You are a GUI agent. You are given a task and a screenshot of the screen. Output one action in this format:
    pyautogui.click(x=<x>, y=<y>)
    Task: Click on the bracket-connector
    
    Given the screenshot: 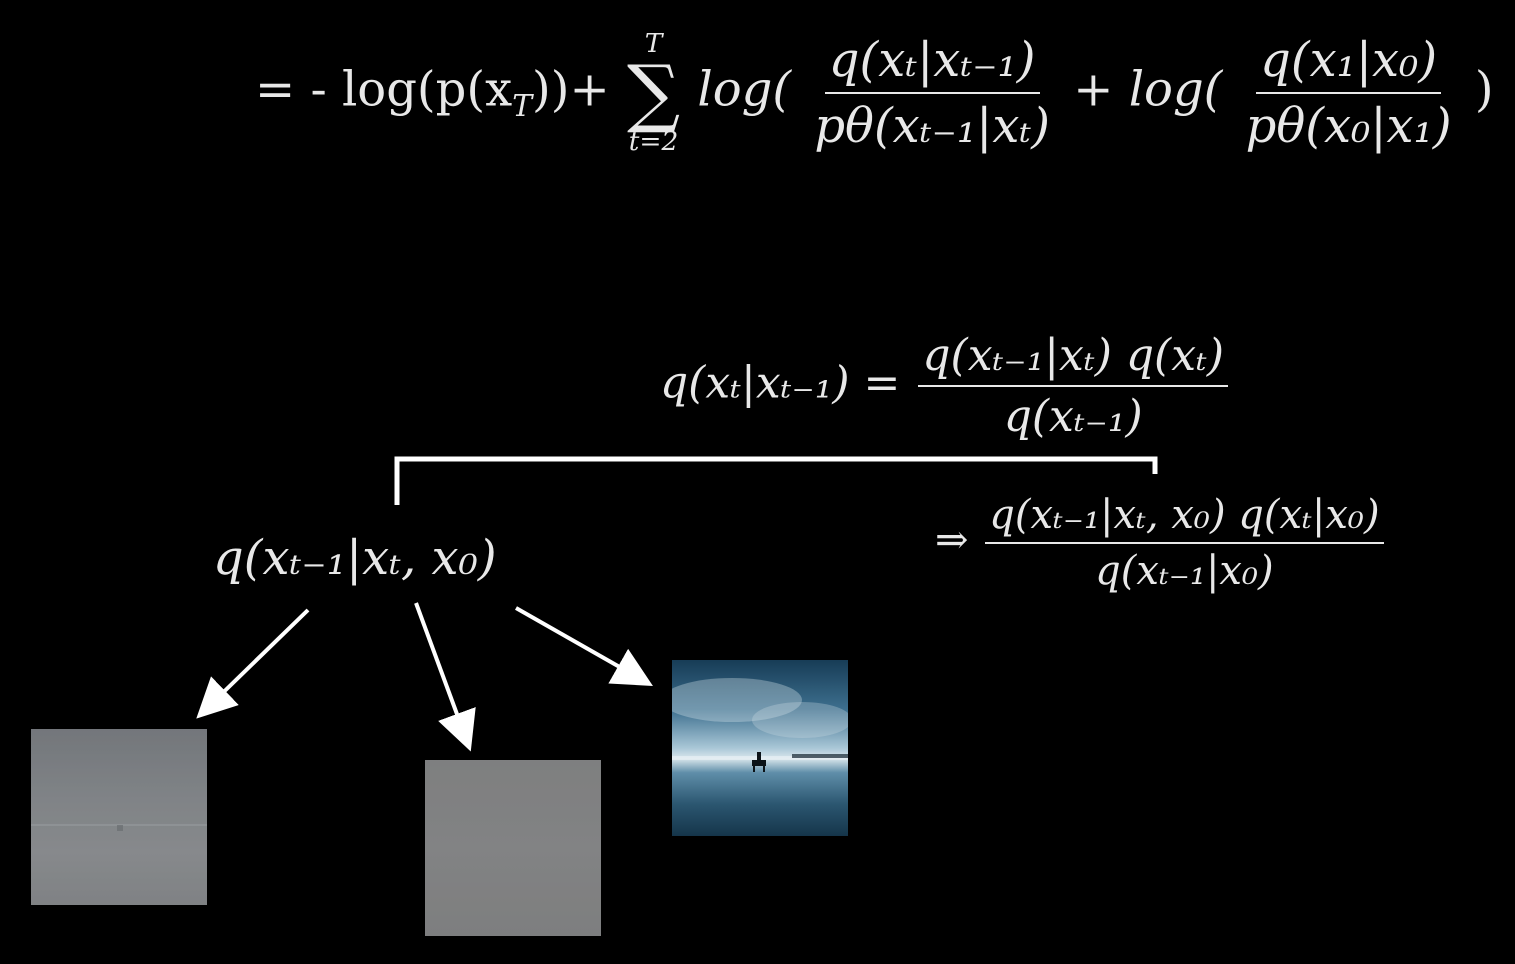 What is the action you would take?
    pyautogui.click(x=776, y=480)
    